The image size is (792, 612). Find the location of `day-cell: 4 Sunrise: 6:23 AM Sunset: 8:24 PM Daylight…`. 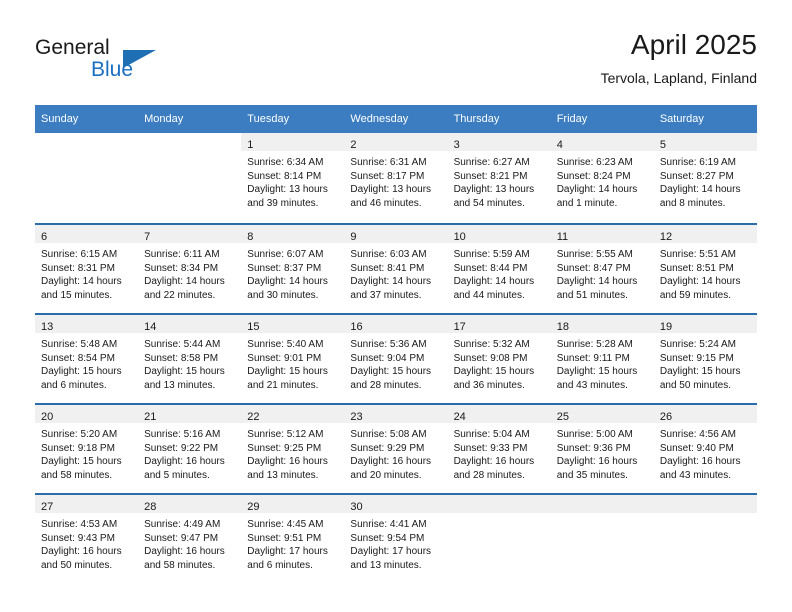

day-cell: 4 Sunrise: 6:23 AM Sunset: 8:24 PM Daylight… is located at coordinates (602, 178).